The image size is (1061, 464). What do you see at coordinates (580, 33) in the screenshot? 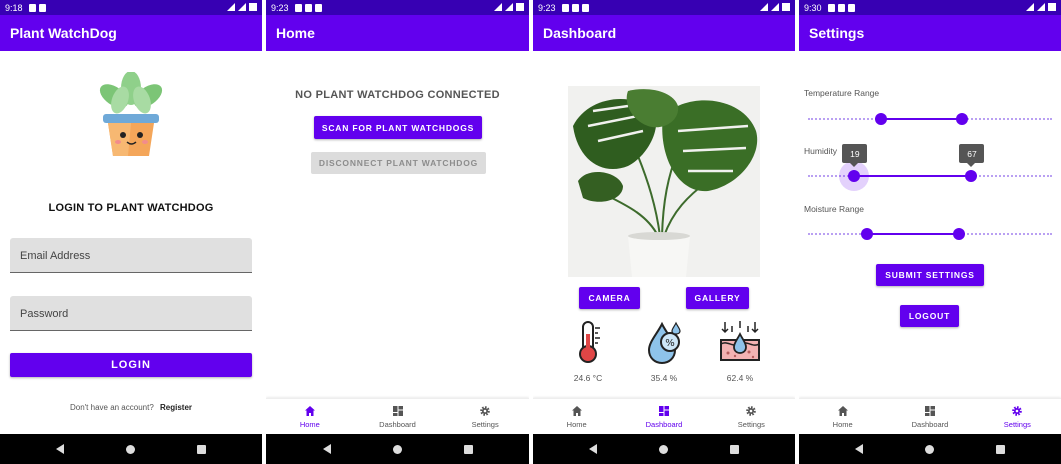
I see `app-bar-title: Dashboard` at bounding box center [580, 33].